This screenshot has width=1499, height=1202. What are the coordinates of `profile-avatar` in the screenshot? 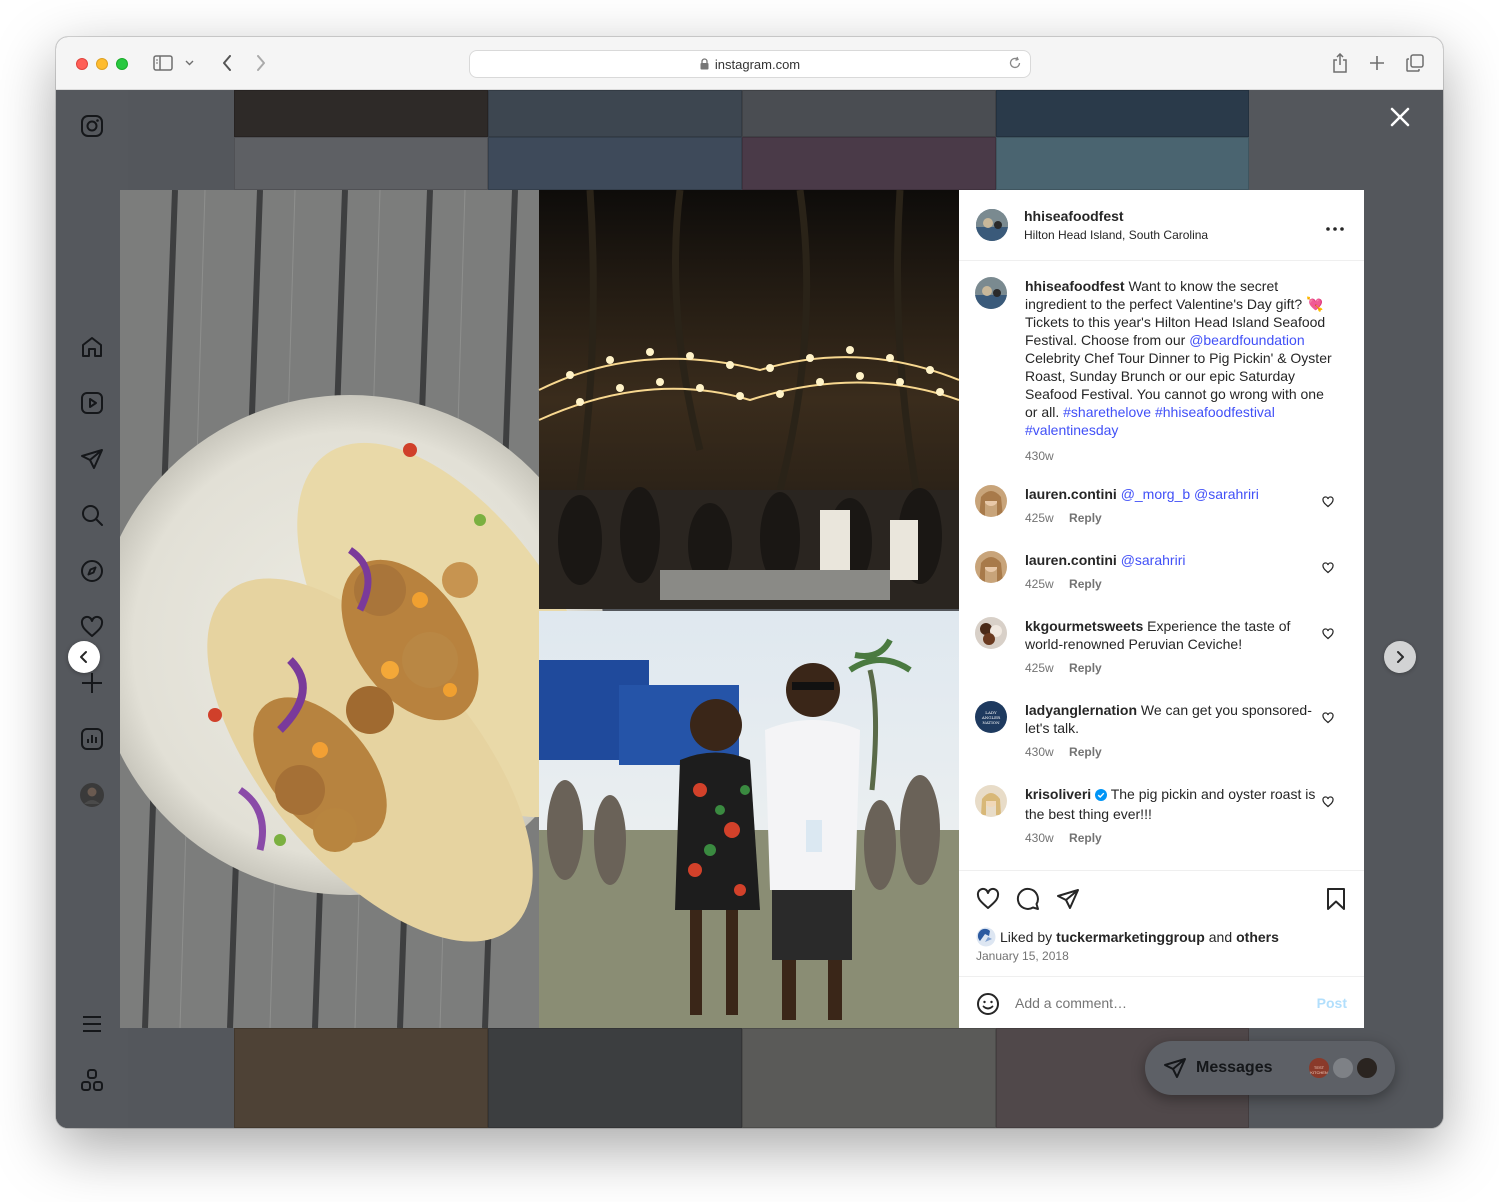 It's located at (92, 795).